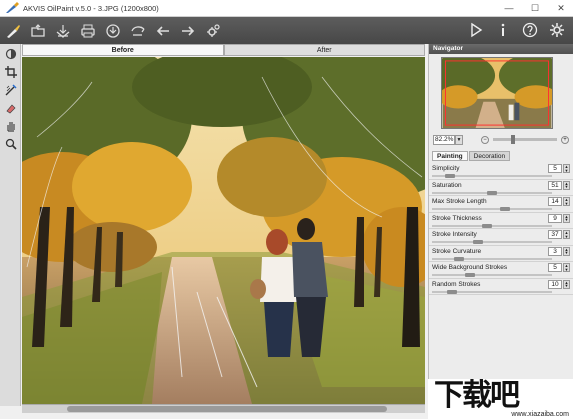 Image resolution: width=573 pixels, height=419 pixels. I want to click on param-value: 51, so click(555, 185).